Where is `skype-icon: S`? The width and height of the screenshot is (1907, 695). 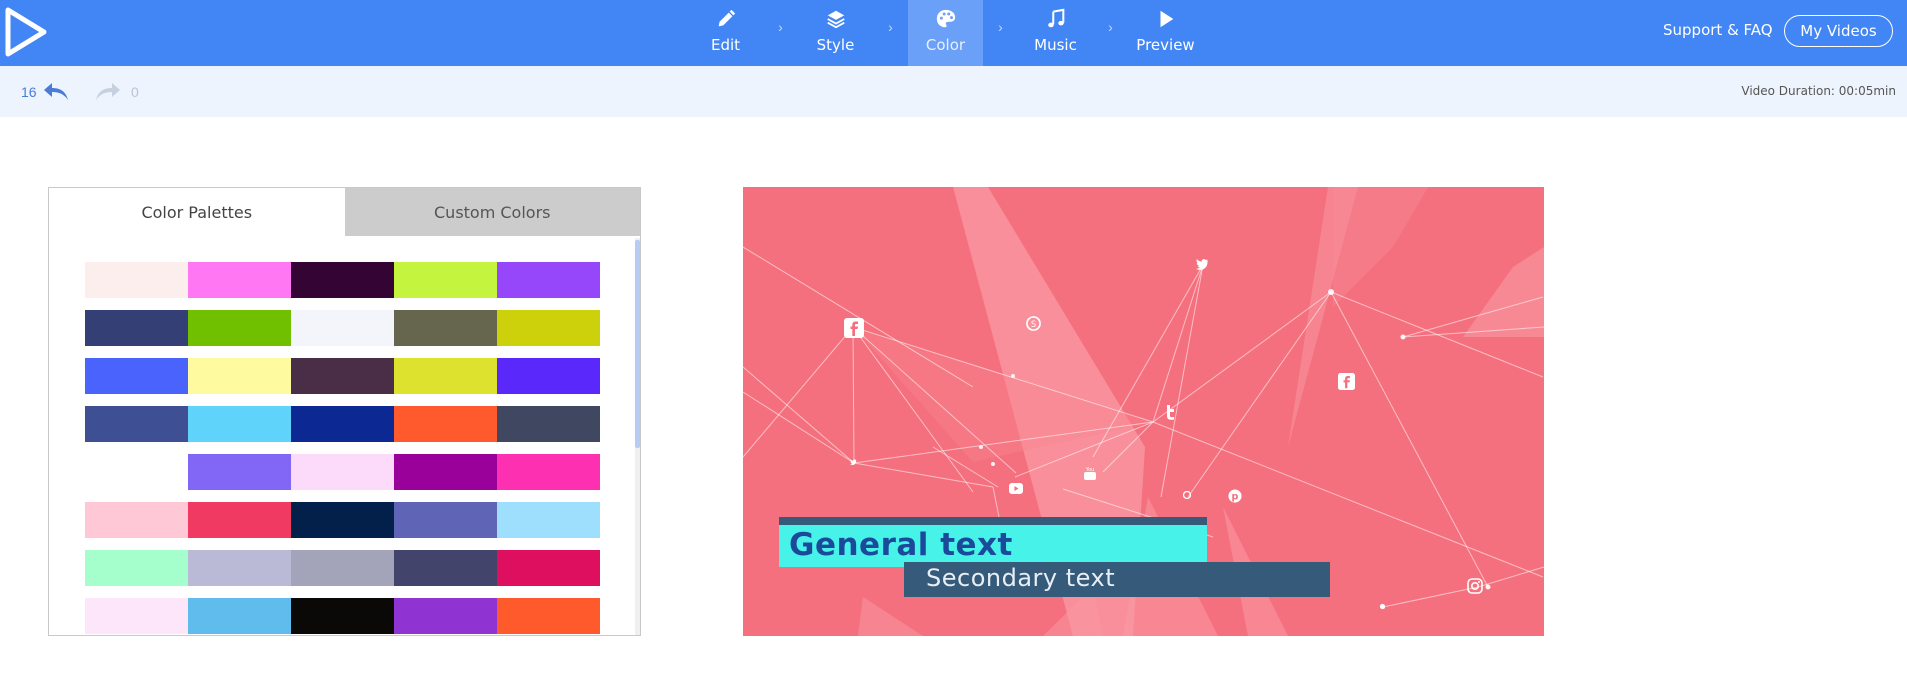 skype-icon: S is located at coordinates (1033, 323).